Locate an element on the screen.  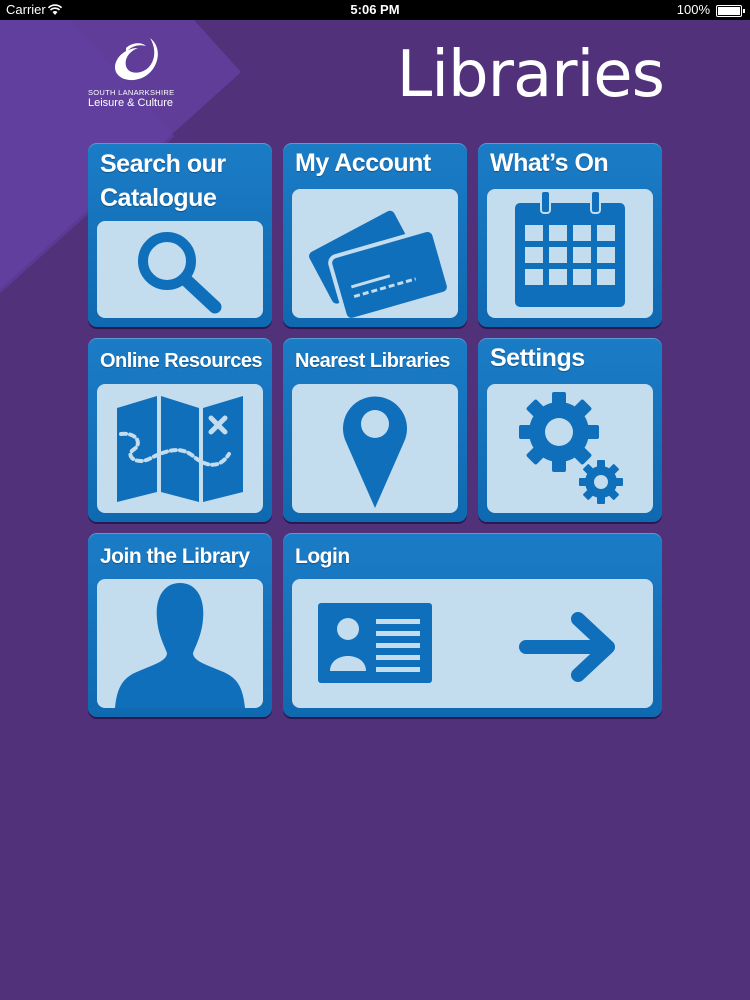
tile-label: My Account is located at coordinates (363, 163).